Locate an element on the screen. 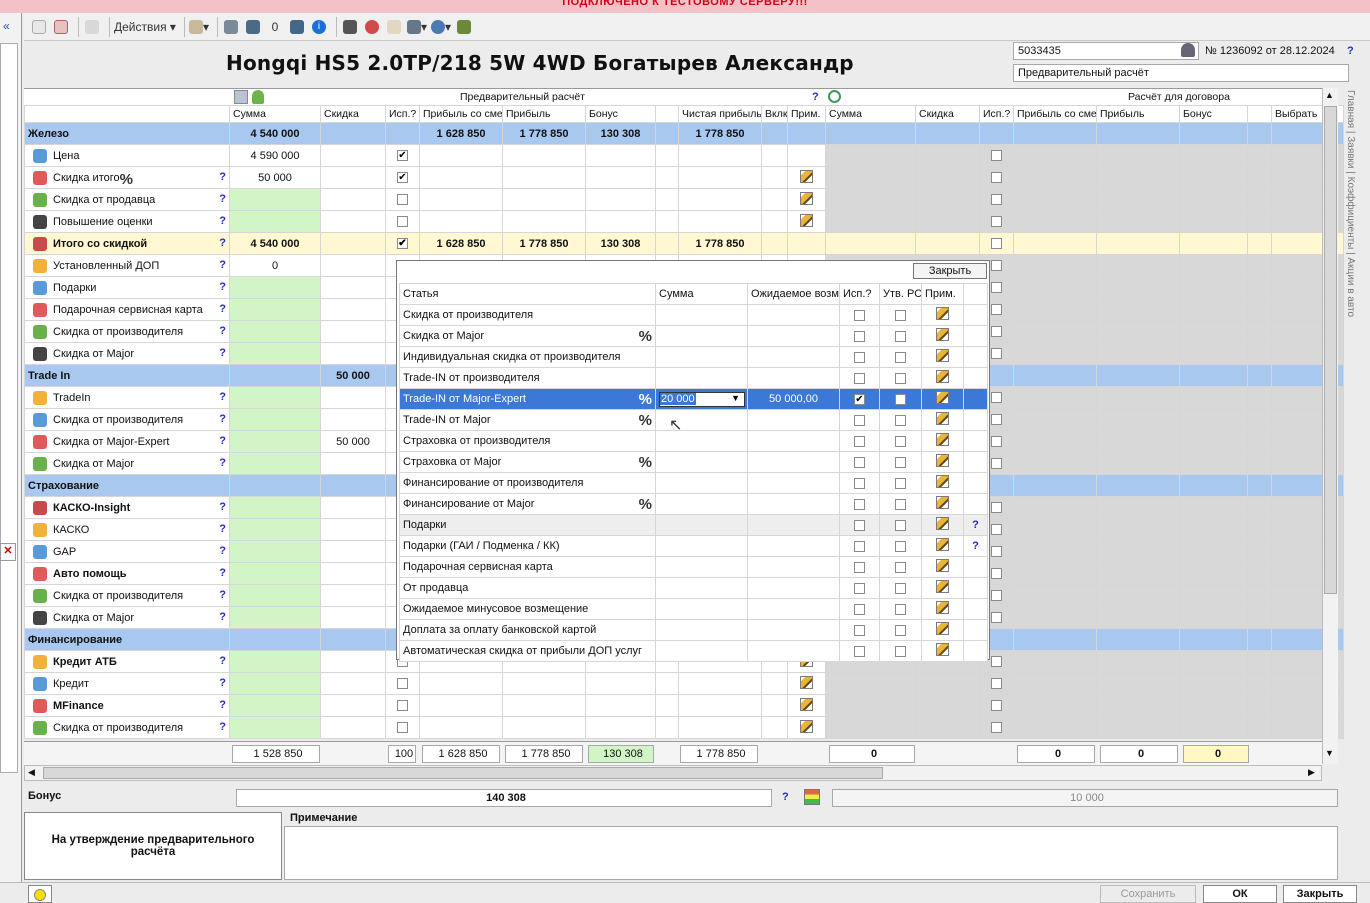 This screenshot has width=1370, height=903. pcol-expected: Ожидаемое возм is located at coordinates (793, 294).